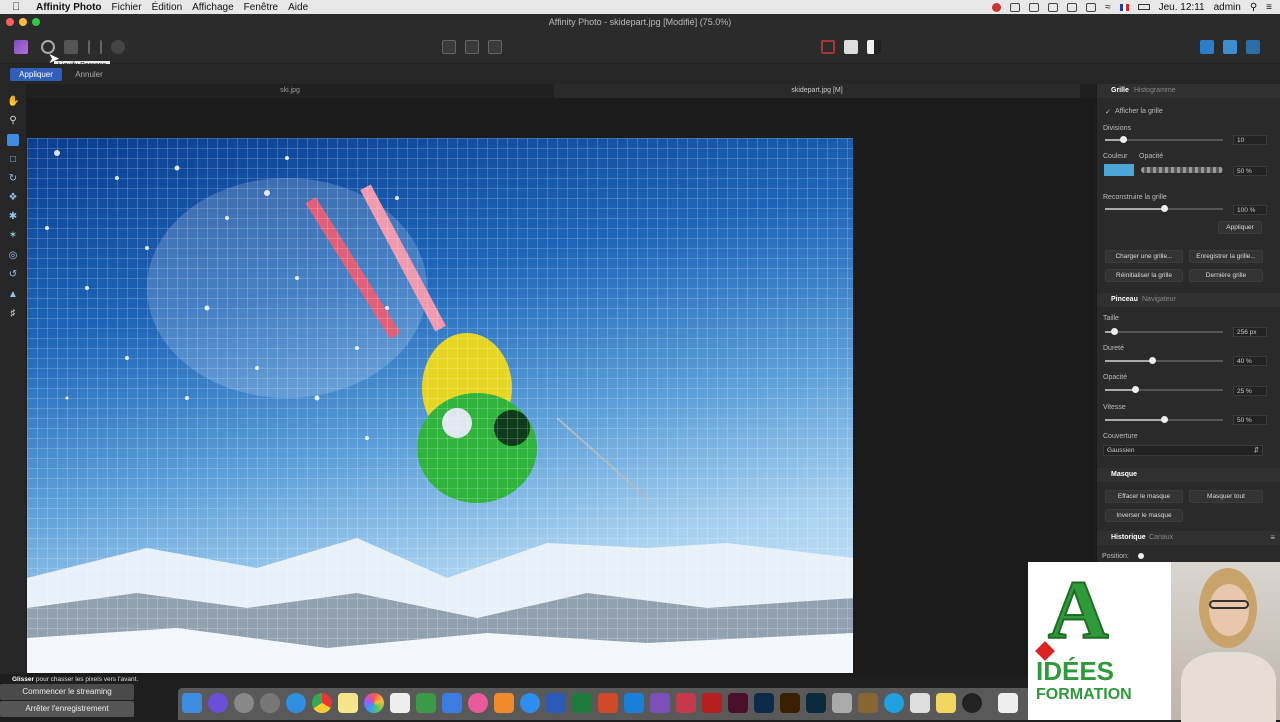  What do you see at coordinates (10, 22) in the screenshot?
I see `close-window-icon` at bounding box center [10, 22].